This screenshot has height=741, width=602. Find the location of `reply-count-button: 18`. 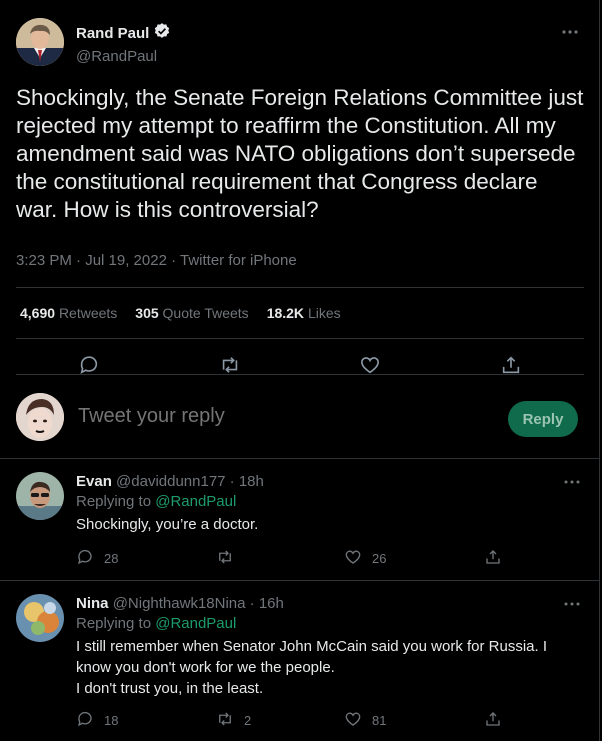

reply-count-button: 18 is located at coordinates (97, 720).